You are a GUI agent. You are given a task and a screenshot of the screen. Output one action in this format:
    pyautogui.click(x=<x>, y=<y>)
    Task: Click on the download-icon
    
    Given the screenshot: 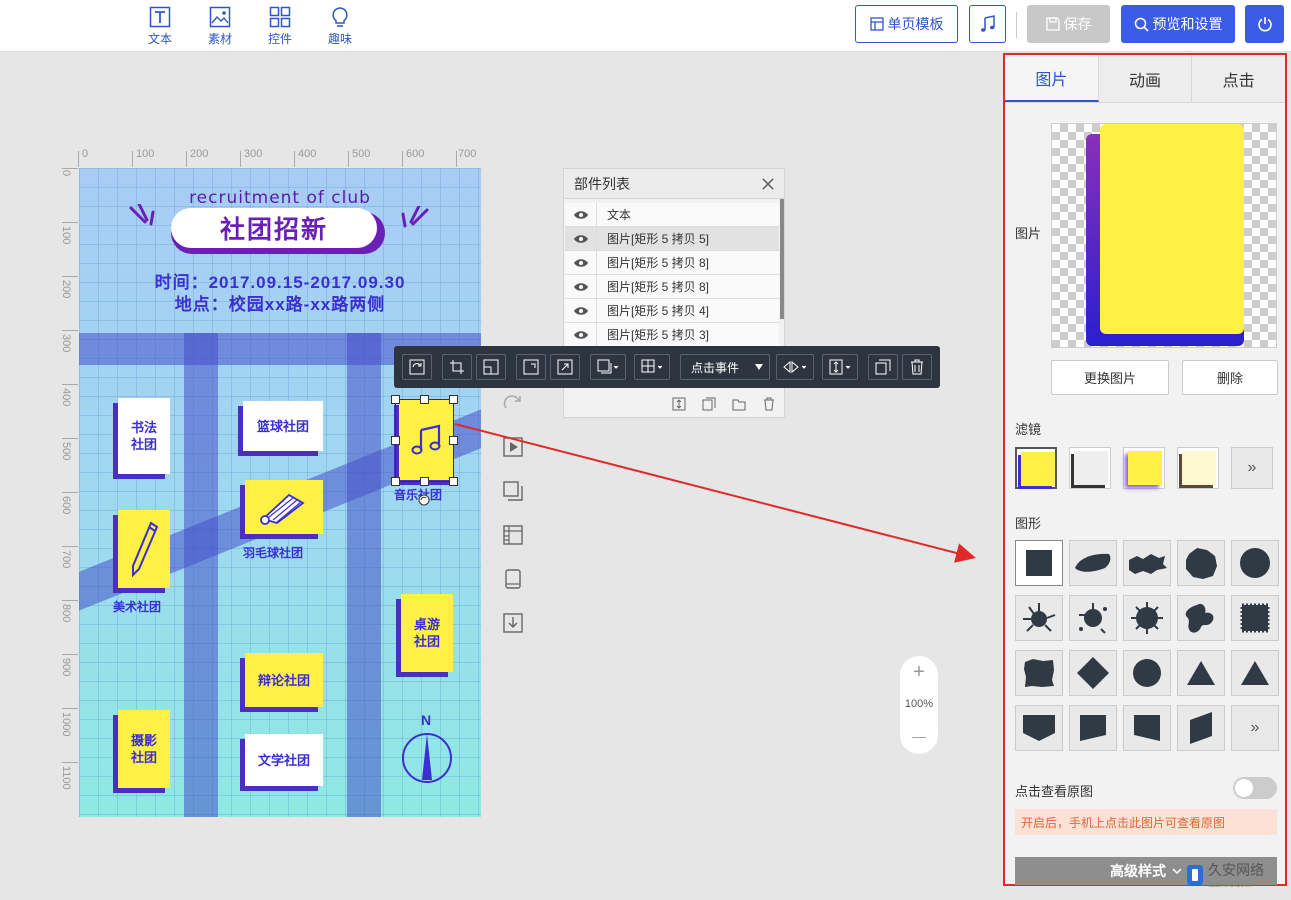 What is the action you would take?
    pyautogui.click(x=513, y=623)
    